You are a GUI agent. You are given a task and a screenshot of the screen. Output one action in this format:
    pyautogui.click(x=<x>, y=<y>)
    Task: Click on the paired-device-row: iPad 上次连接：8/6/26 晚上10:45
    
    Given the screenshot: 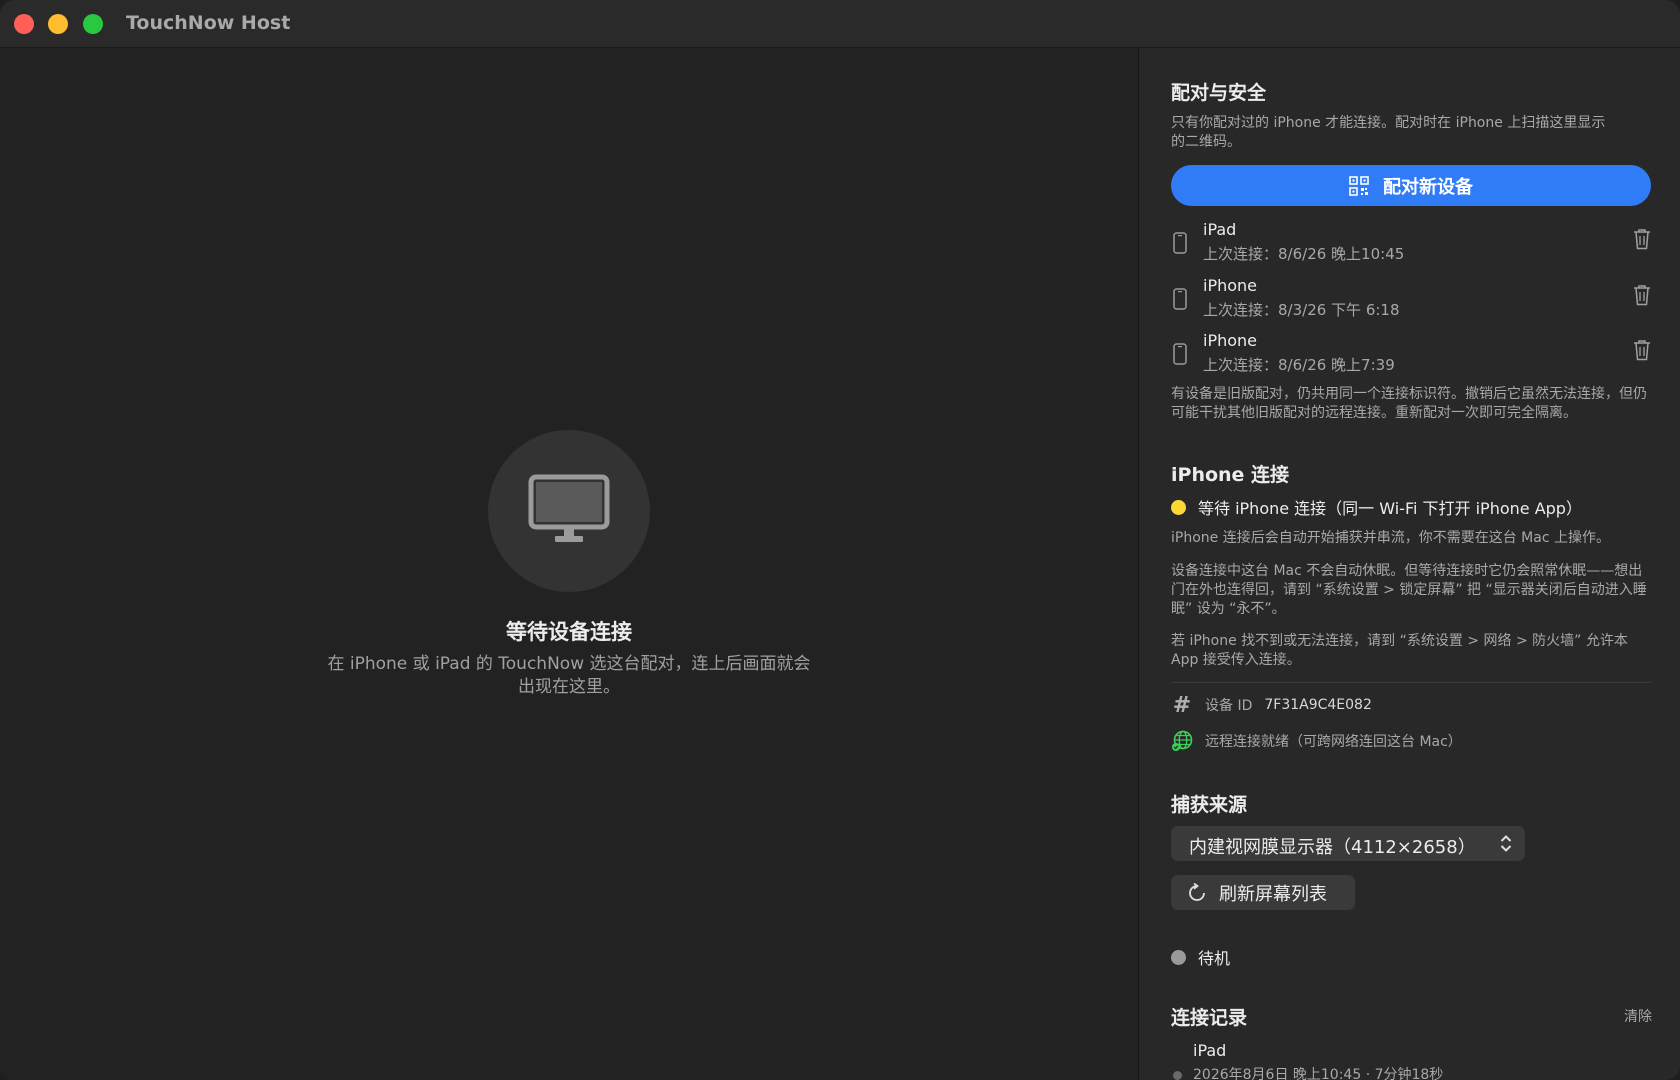 What is the action you would take?
    pyautogui.click(x=1411, y=245)
    